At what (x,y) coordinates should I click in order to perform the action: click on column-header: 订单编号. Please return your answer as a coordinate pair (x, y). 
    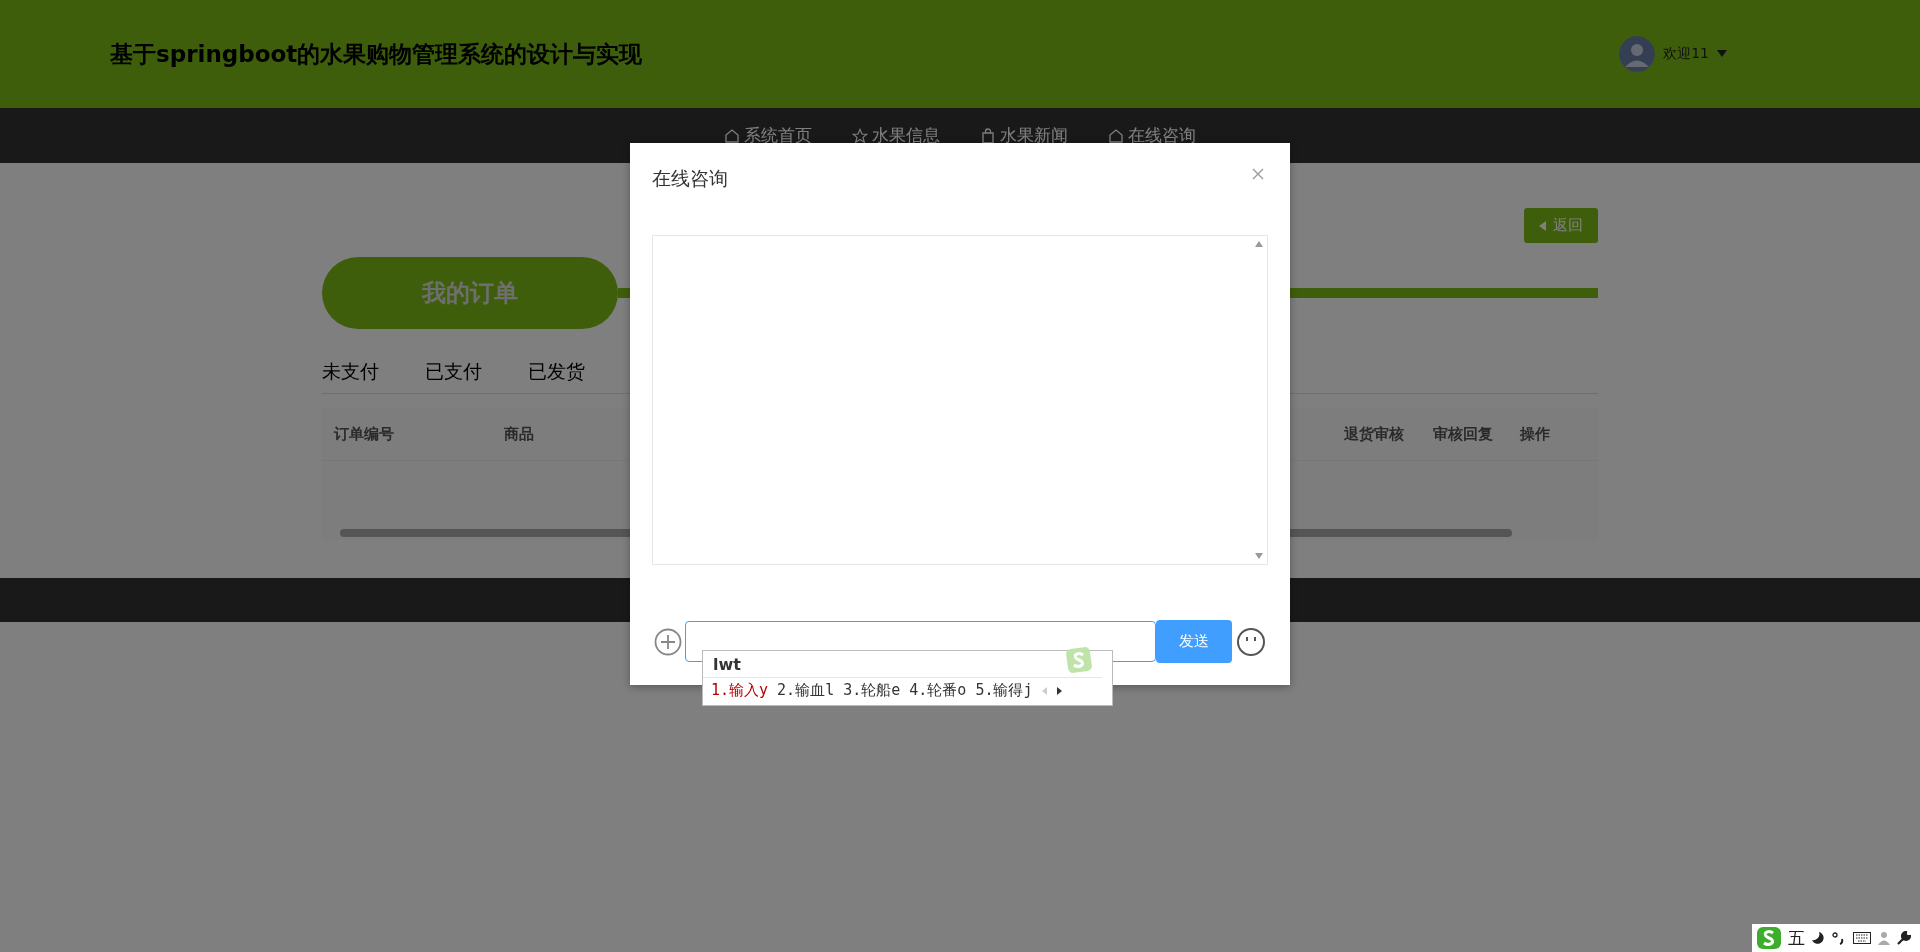
    Looking at the image, I should click on (364, 434).